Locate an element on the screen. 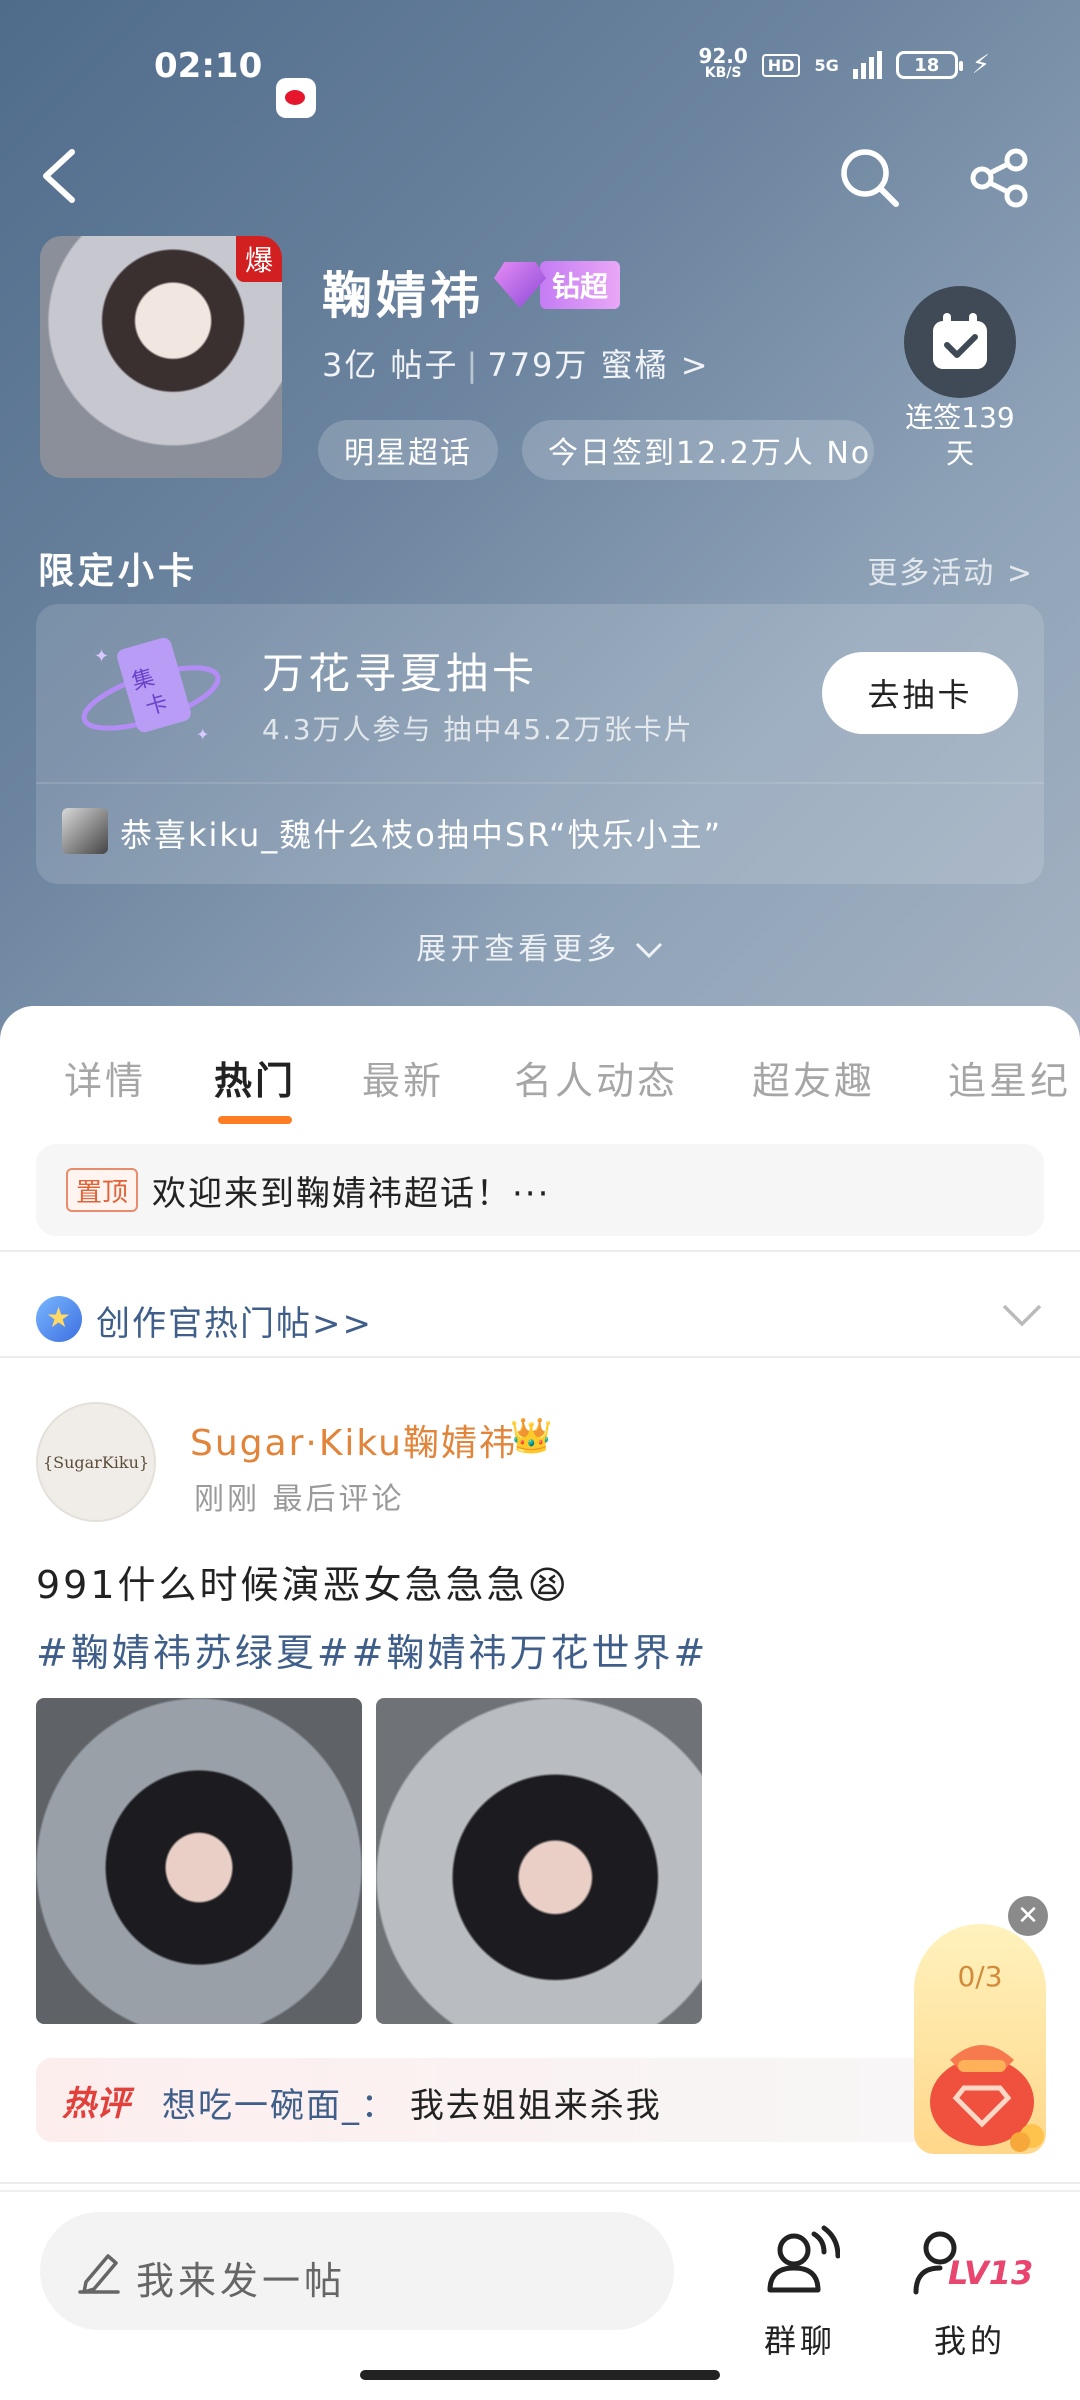 Image resolution: width=1080 pixels, height=2400 pixels. avatar-text: {SugarKiku} is located at coordinates (96, 1462).